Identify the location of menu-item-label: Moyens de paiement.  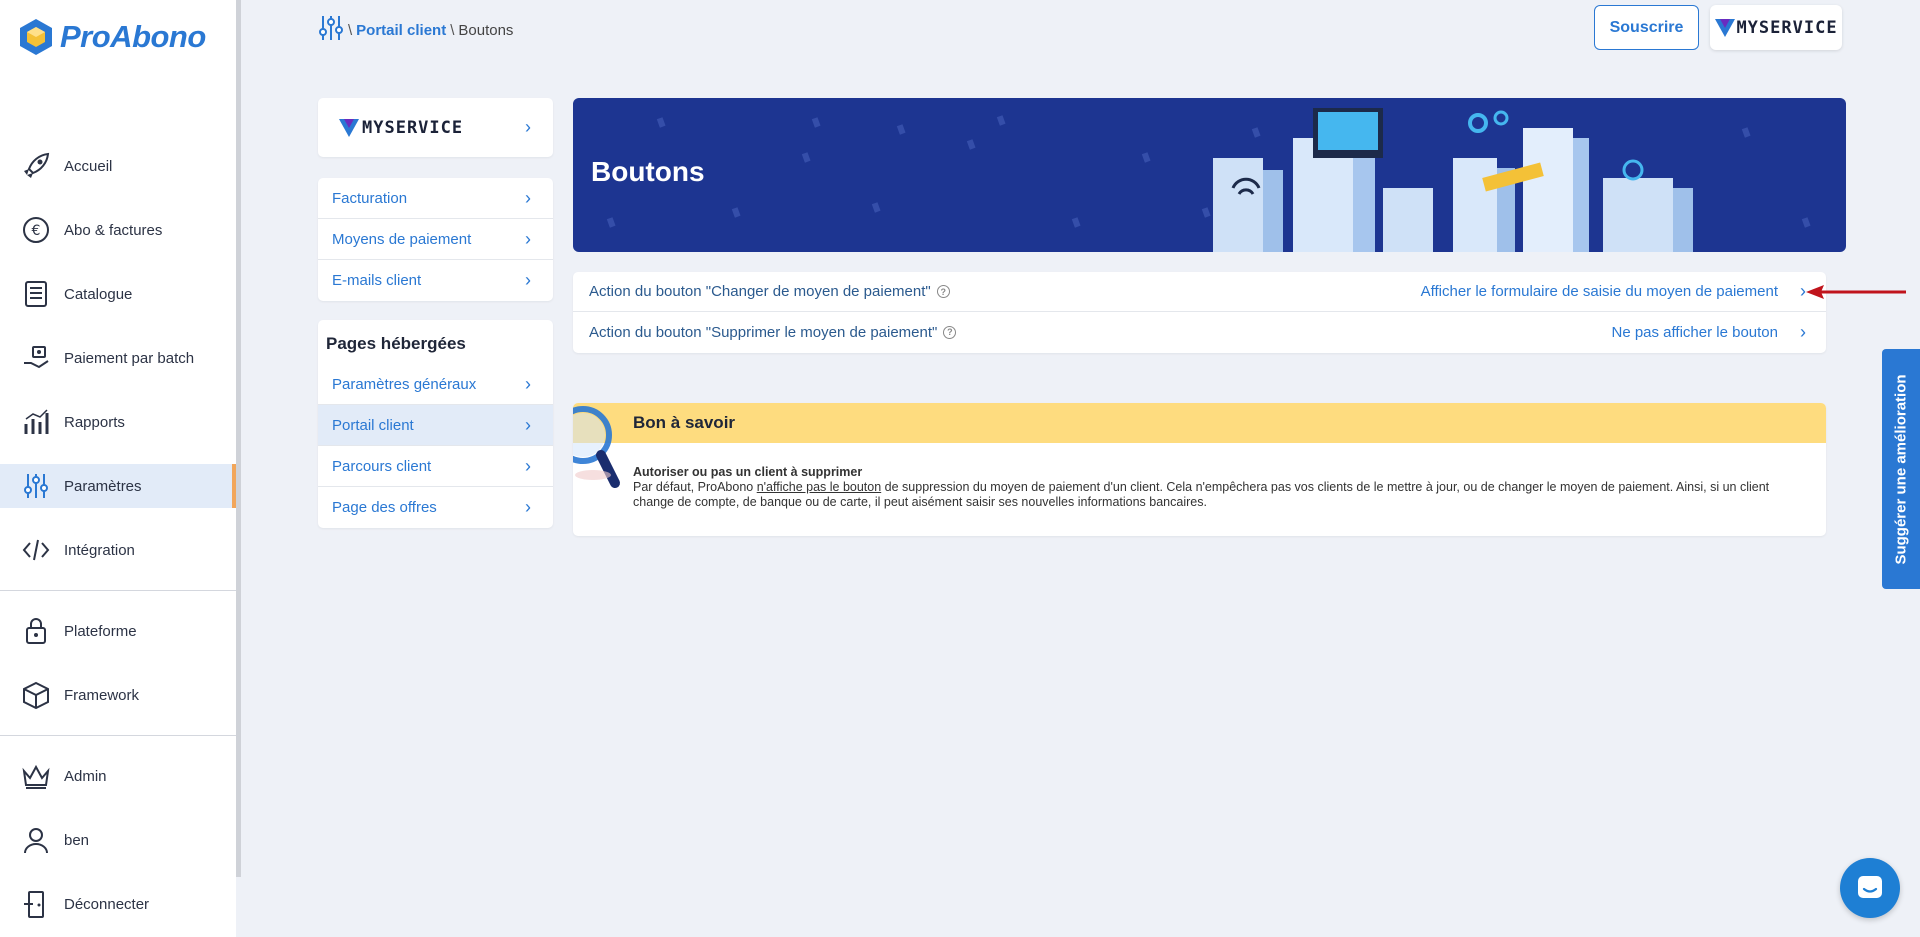
(402, 239).